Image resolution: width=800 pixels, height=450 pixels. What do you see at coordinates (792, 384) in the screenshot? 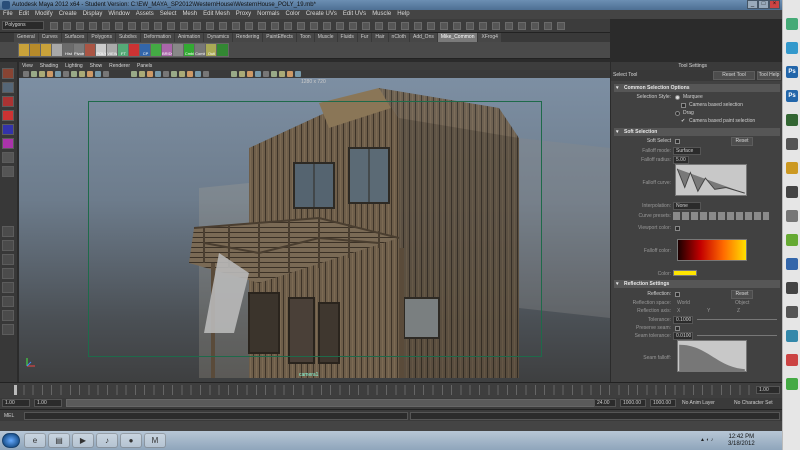
I see `cpu-icon` at bounding box center [792, 384].